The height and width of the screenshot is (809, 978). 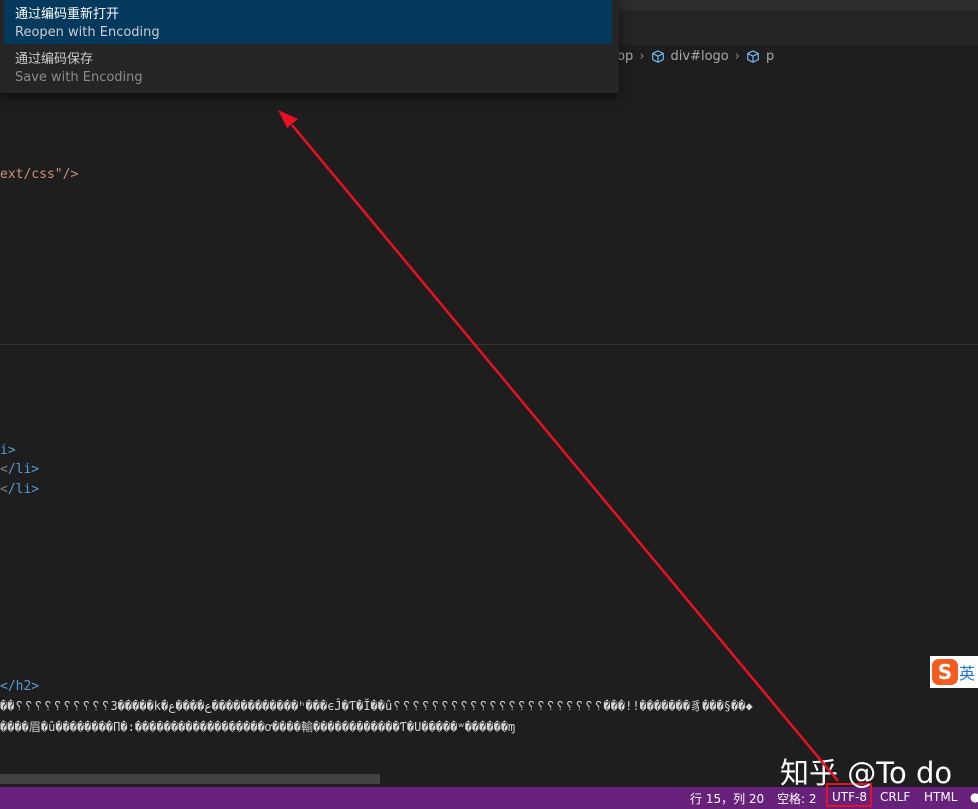 I want to click on code-line-h2: </h2>, so click(x=20, y=686).